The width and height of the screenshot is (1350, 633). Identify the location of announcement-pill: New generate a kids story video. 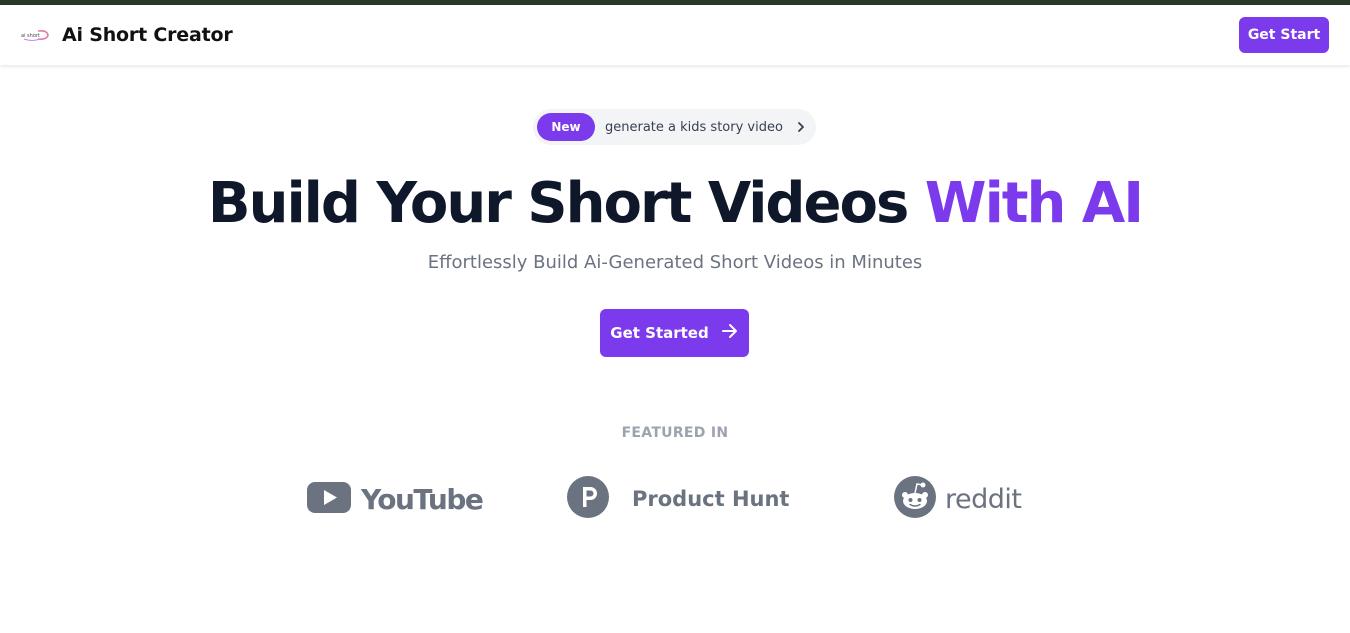
(674, 127).